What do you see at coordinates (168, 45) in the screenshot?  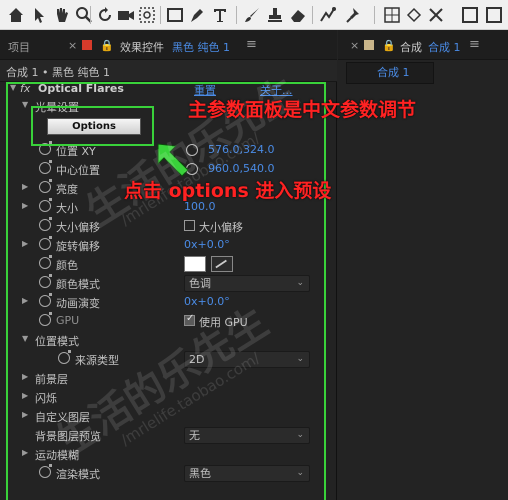 I see `panel-tab-bar: 项目 × 🔒 效果控件 黑色 纯色 1 ≡` at bounding box center [168, 45].